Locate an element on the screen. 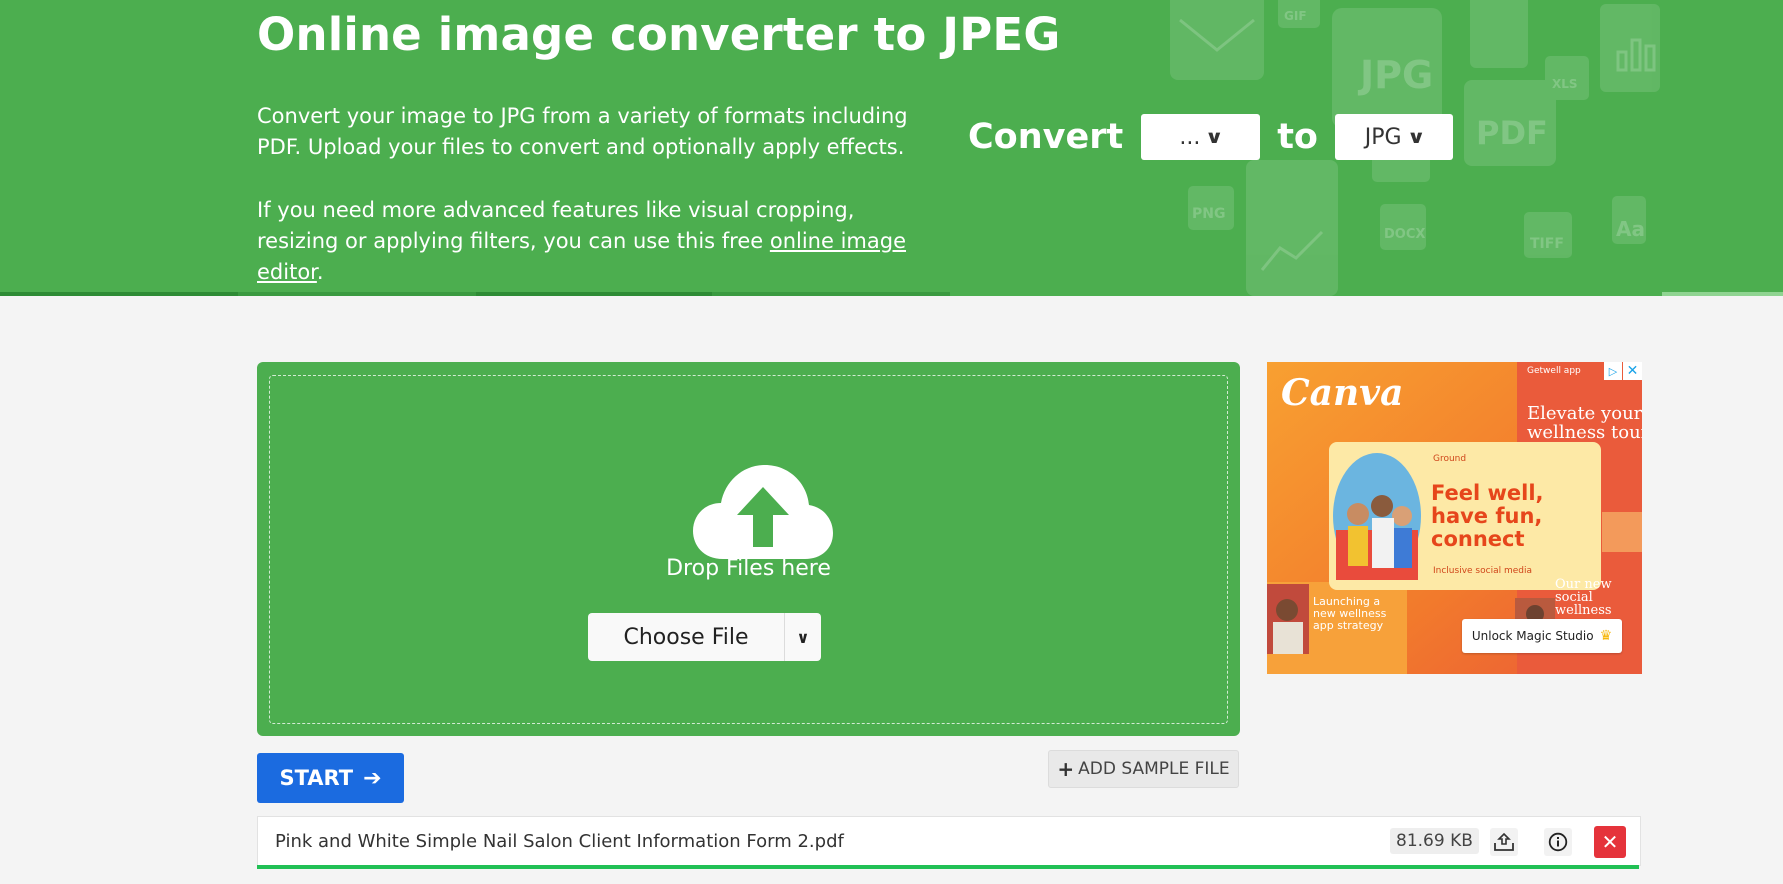  svg-text: JPG is located at coordinates (1395, 75).